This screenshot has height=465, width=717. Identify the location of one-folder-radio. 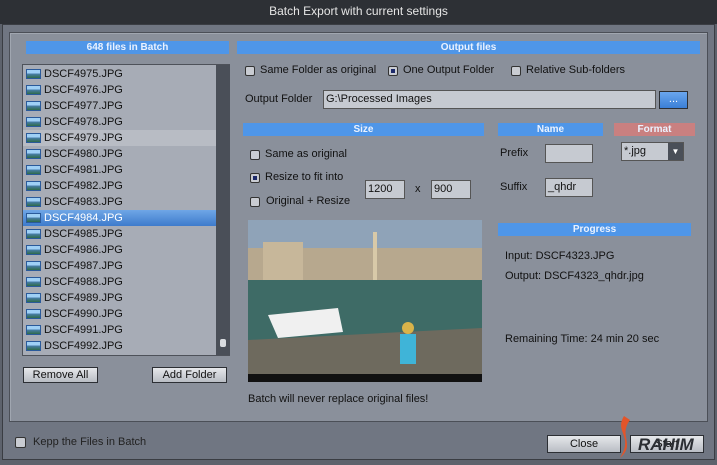
(393, 71).